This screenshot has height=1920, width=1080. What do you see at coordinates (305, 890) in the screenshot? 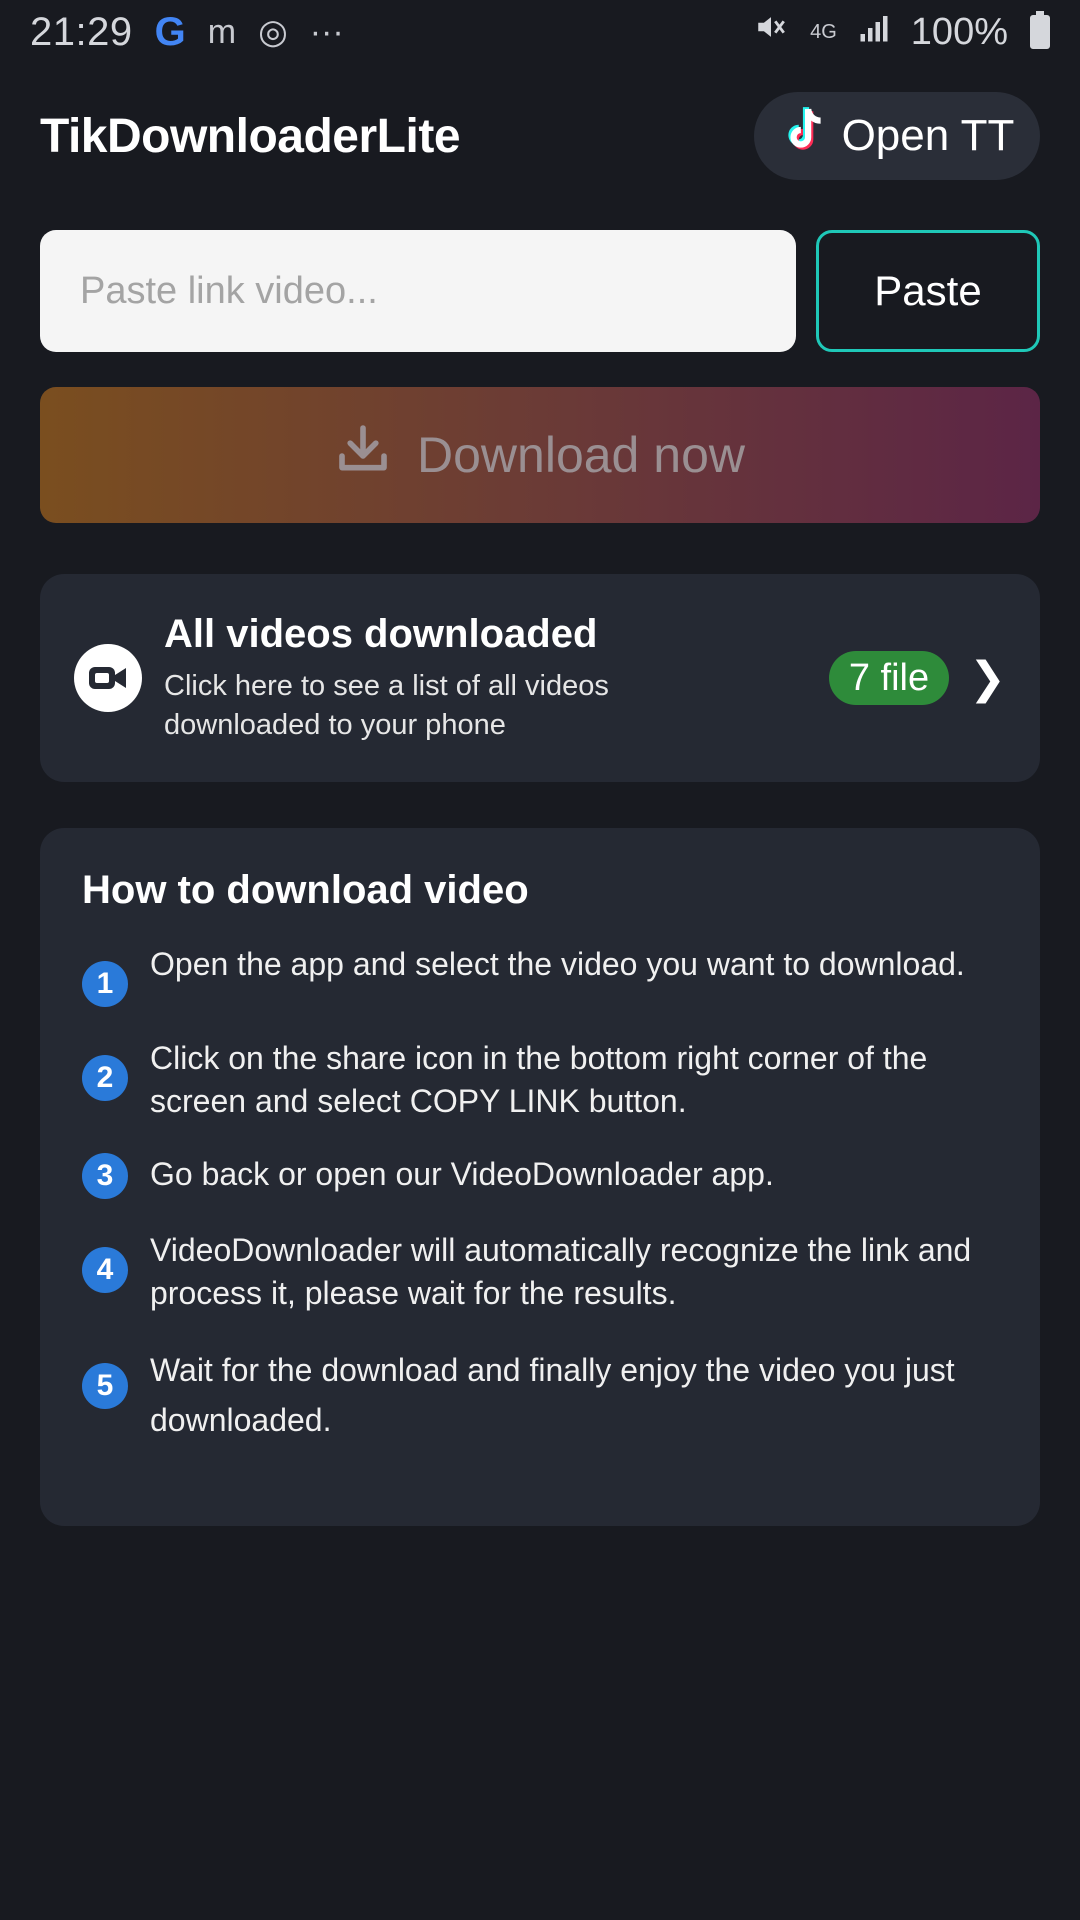
I see `how-to-title: How to download video` at bounding box center [305, 890].